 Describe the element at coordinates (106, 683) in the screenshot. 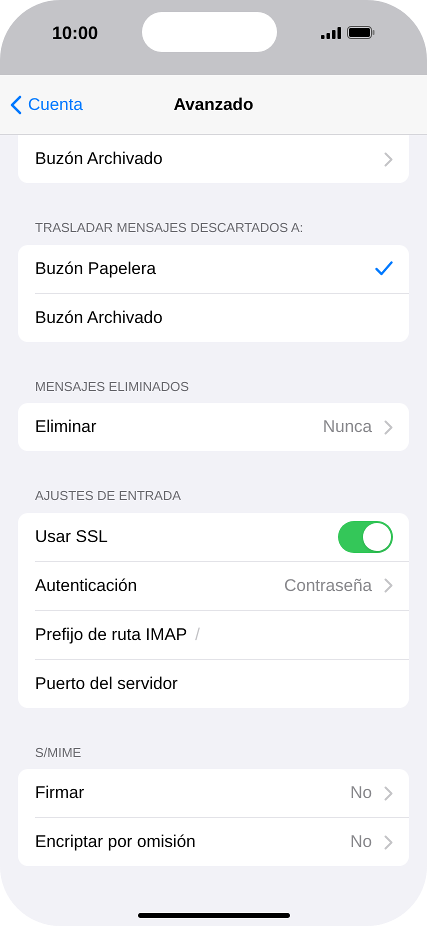

I see `row-label: Puerto del servidor` at that location.